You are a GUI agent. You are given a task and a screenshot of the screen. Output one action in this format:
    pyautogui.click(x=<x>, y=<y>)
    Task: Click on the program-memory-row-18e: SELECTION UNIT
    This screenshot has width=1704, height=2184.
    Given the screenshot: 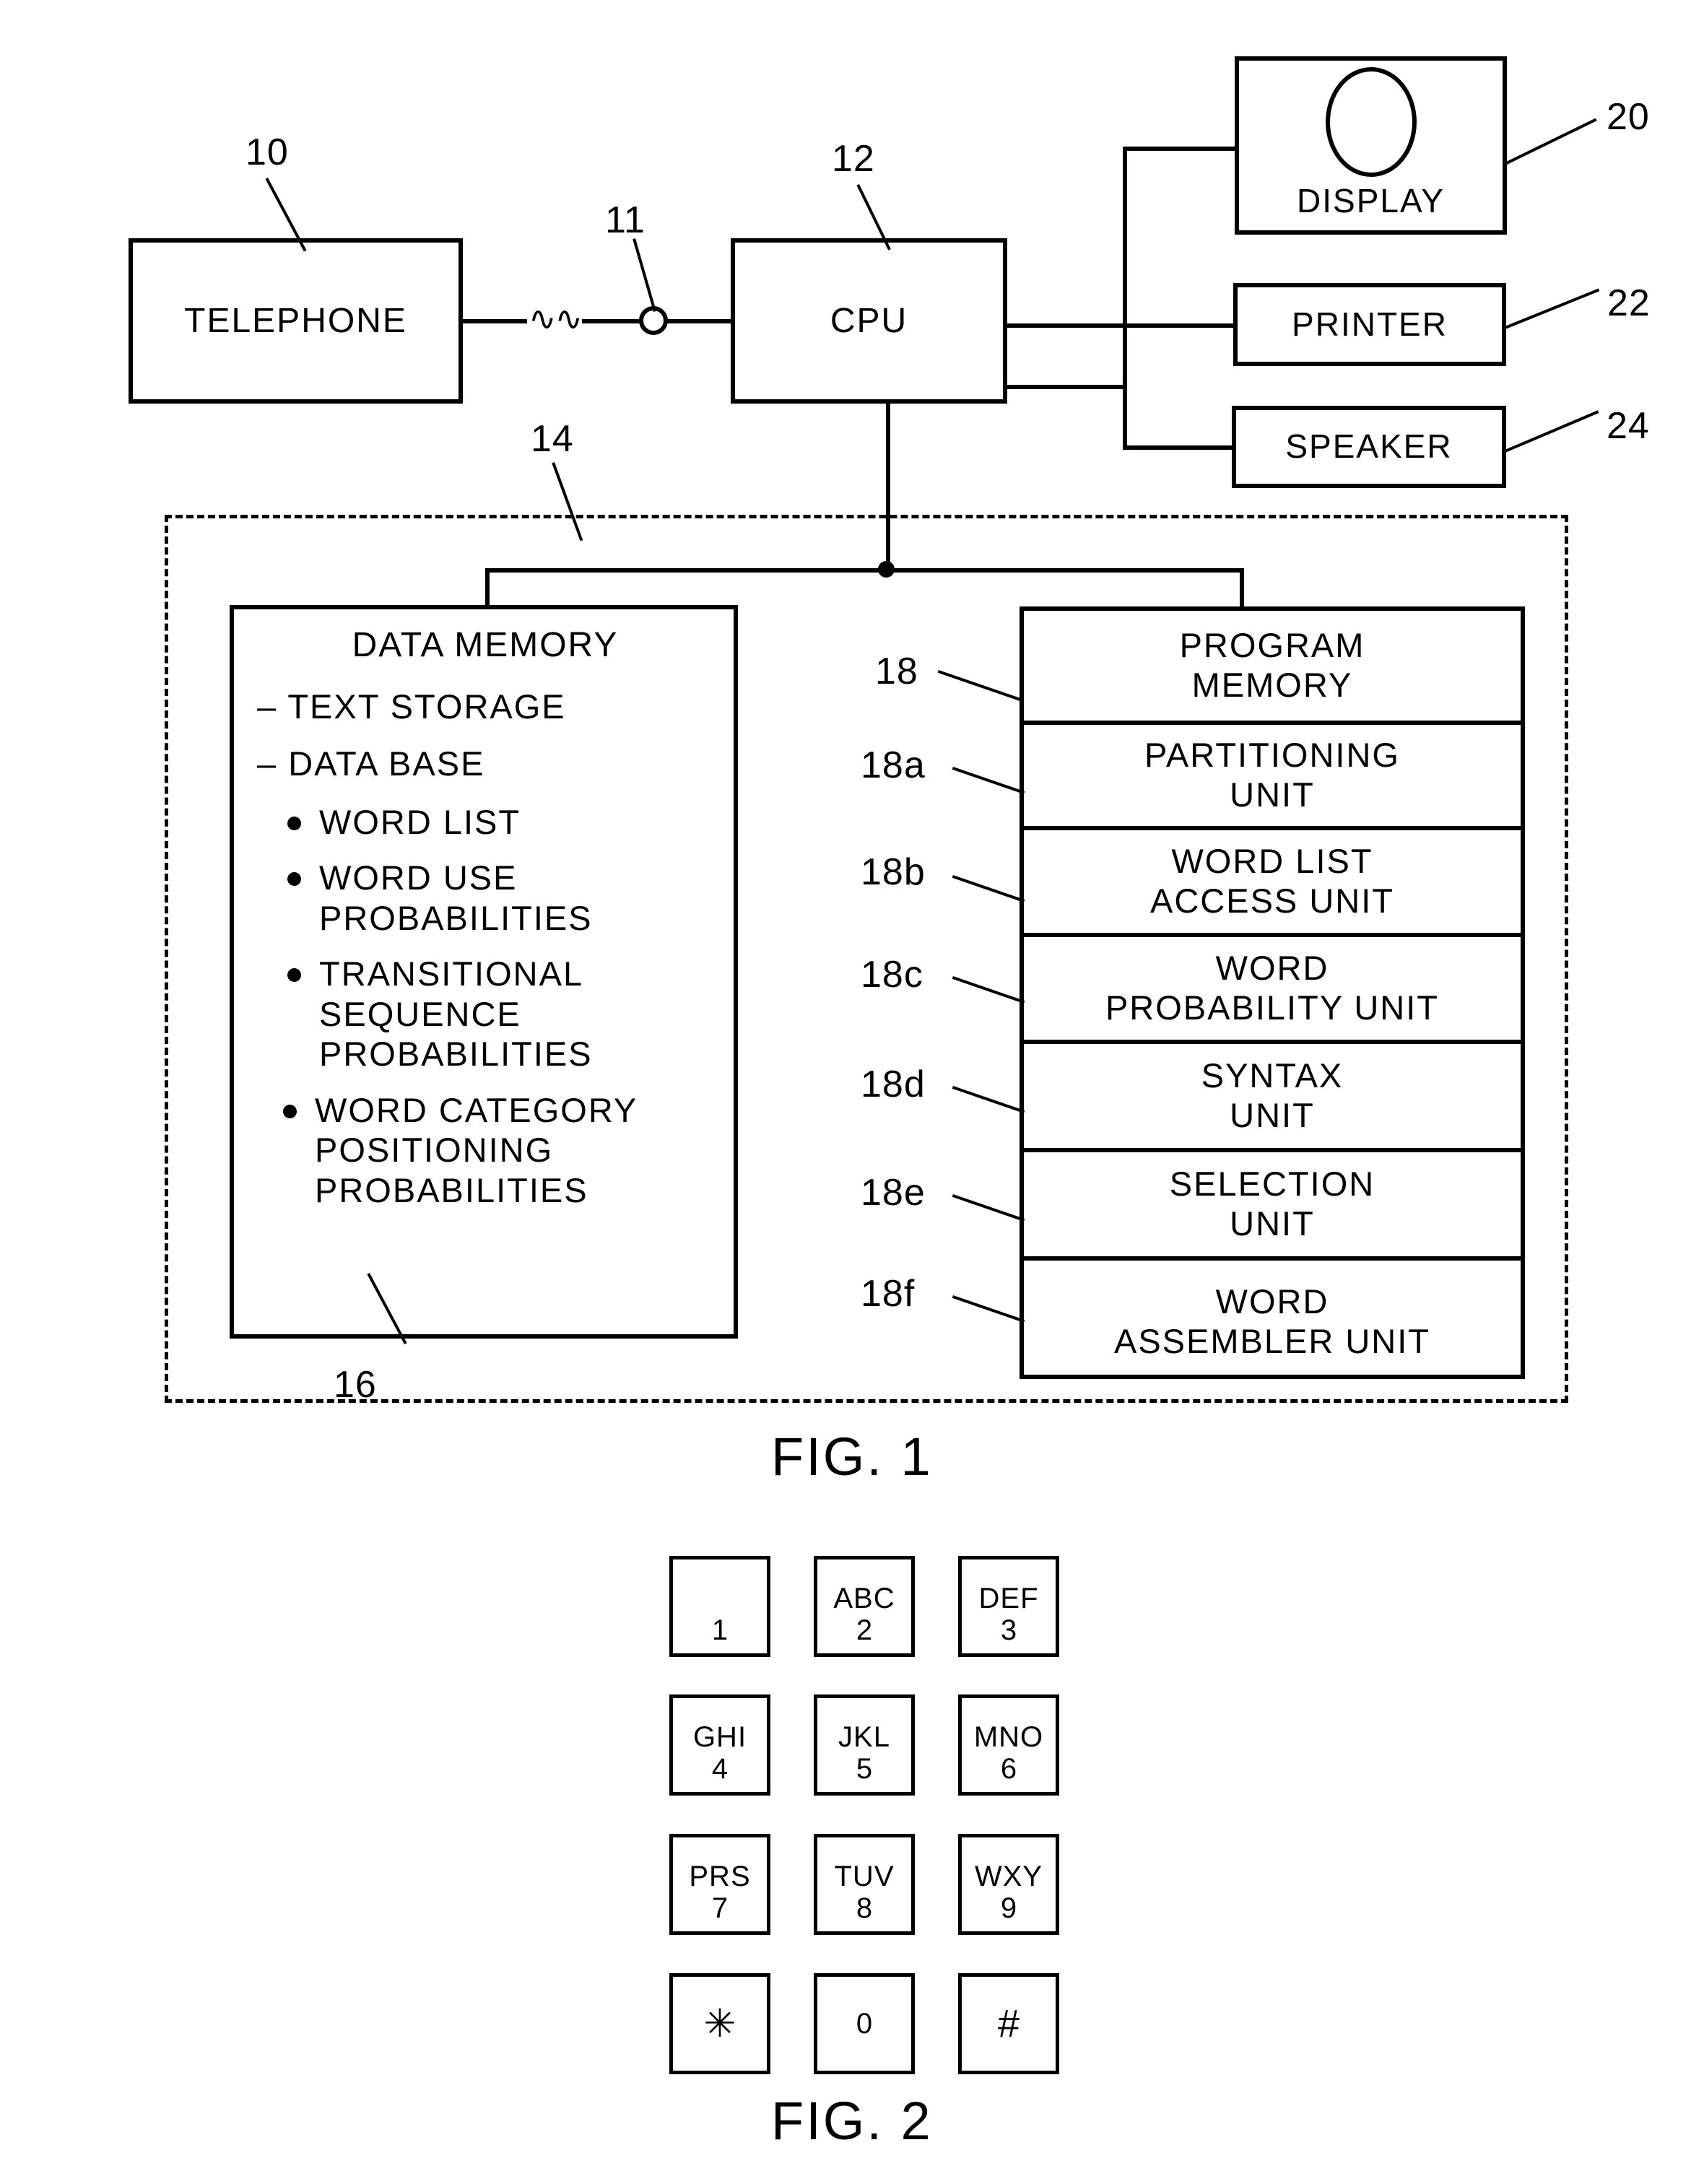 What is the action you would take?
    pyautogui.click(x=1273, y=1206)
    